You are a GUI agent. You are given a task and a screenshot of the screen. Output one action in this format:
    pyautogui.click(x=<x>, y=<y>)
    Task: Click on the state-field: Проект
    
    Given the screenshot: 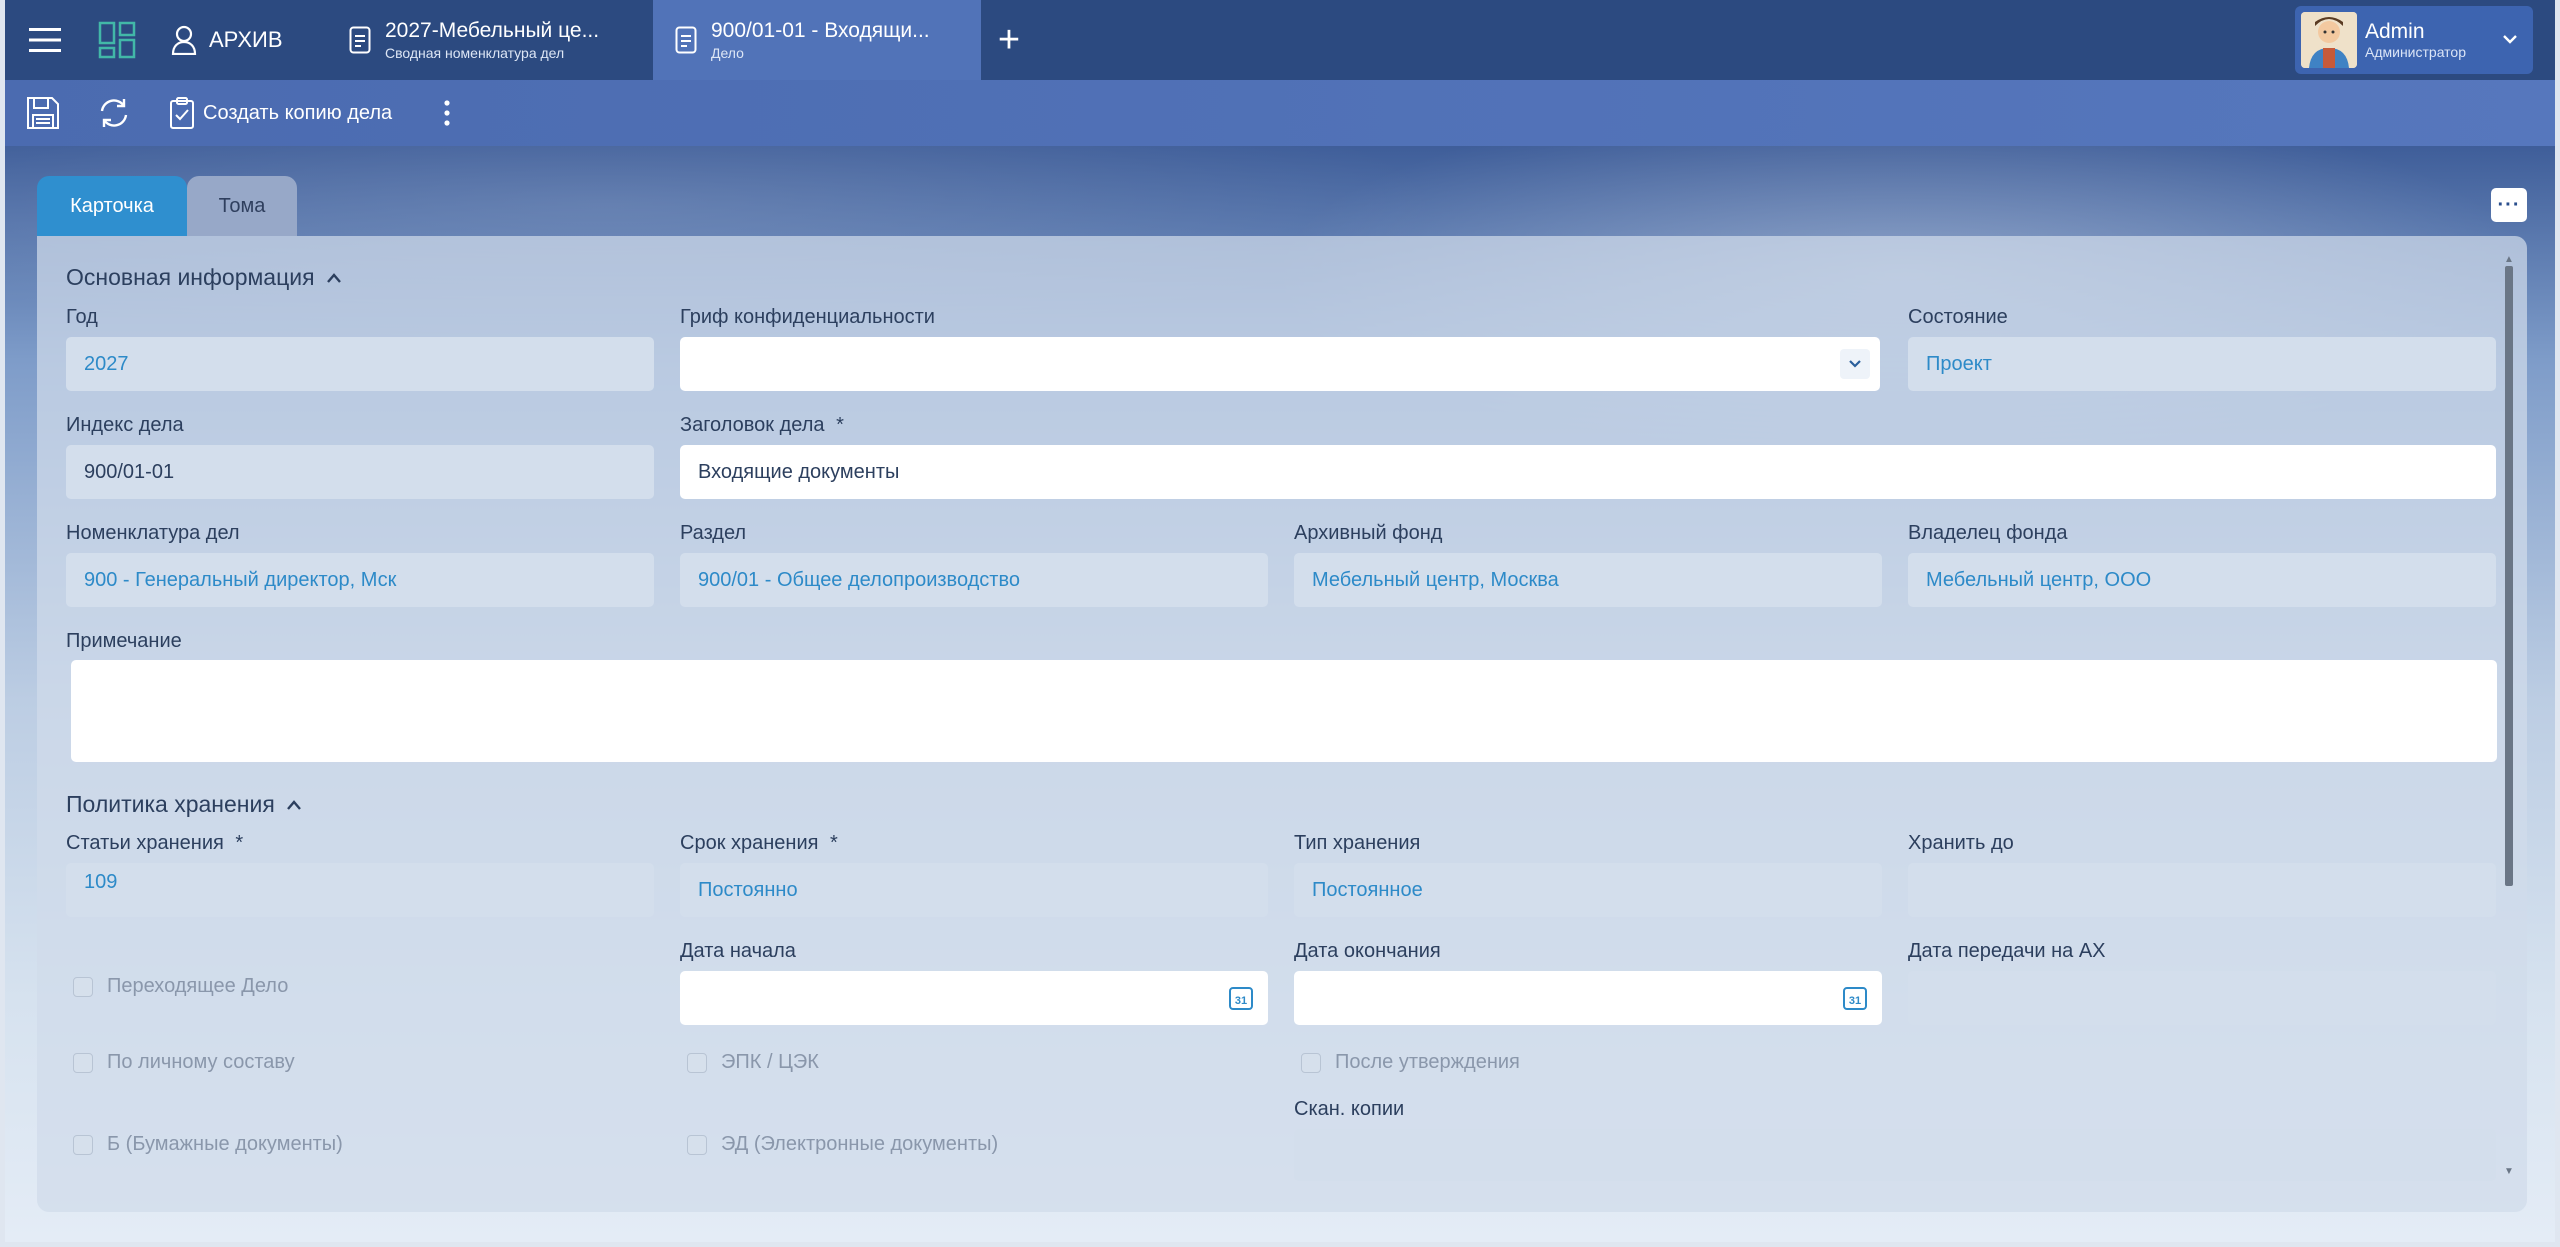 What is the action you would take?
    pyautogui.click(x=2202, y=364)
    